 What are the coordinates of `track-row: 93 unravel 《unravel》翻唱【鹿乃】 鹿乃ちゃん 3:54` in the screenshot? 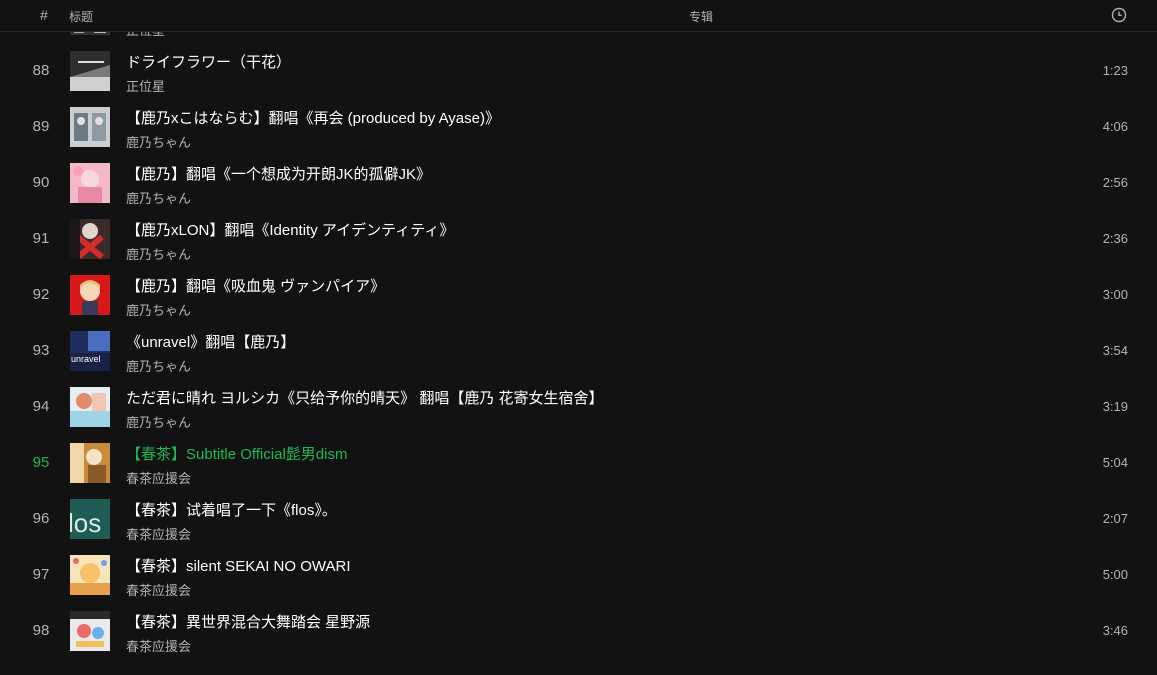 It's located at (578, 351).